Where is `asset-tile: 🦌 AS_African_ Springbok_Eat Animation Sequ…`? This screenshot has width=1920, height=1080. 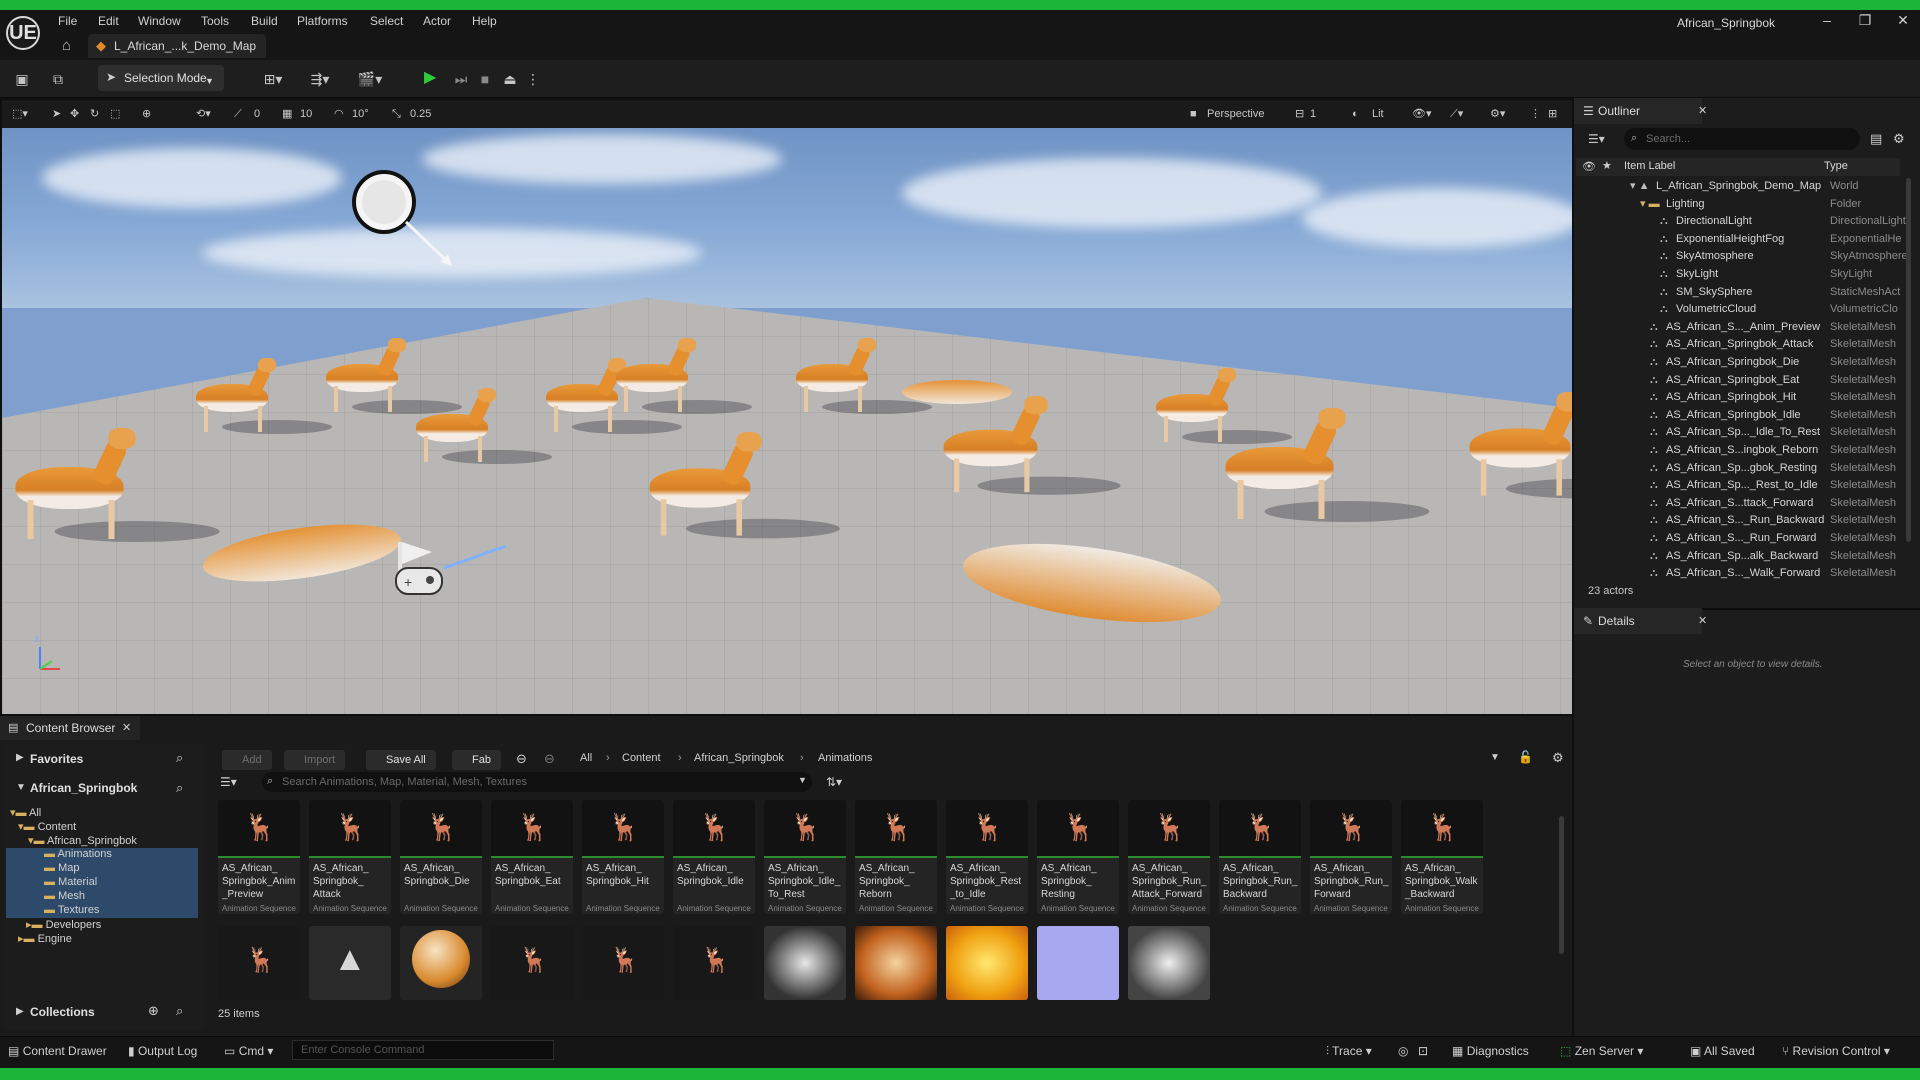 asset-tile: 🦌 AS_African_ Springbok_Eat Animation Sequ… is located at coordinates (532, 857).